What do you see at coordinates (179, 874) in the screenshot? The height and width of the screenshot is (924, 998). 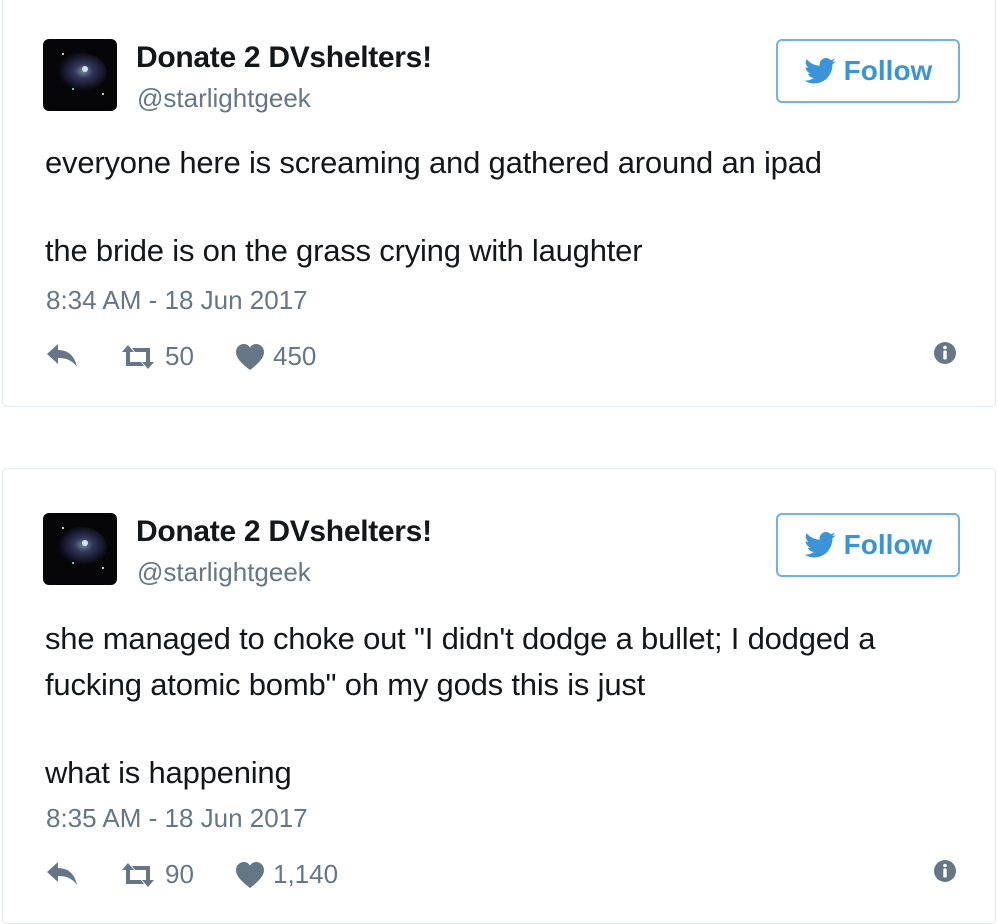 I see `retweet-count: 90` at bounding box center [179, 874].